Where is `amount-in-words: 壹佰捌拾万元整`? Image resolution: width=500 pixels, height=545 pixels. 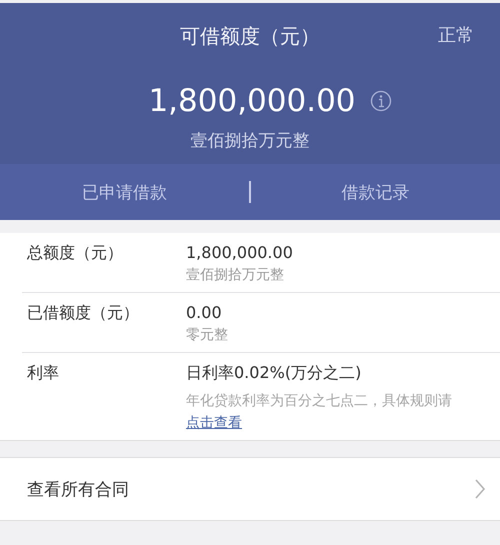 amount-in-words: 壹佰捌拾万元整 is located at coordinates (250, 141).